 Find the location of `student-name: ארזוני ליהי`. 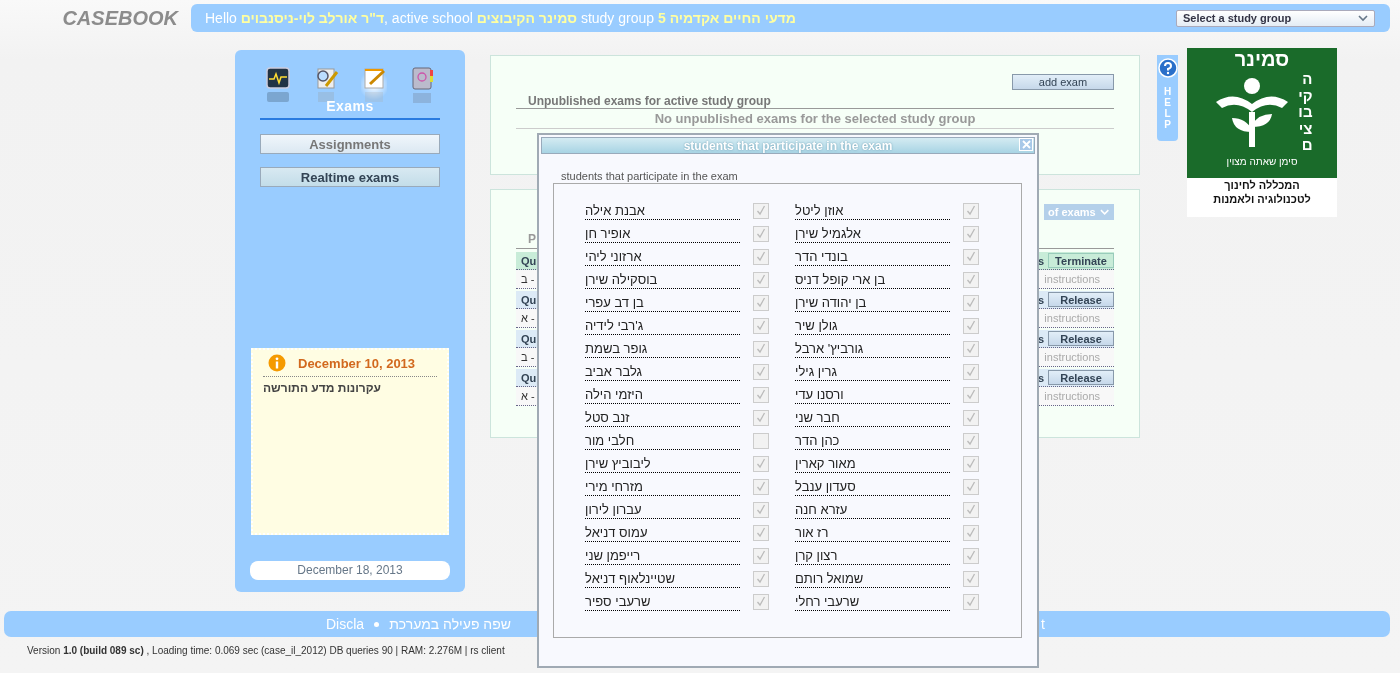

student-name: ארזוני ליהי is located at coordinates (662, 257).